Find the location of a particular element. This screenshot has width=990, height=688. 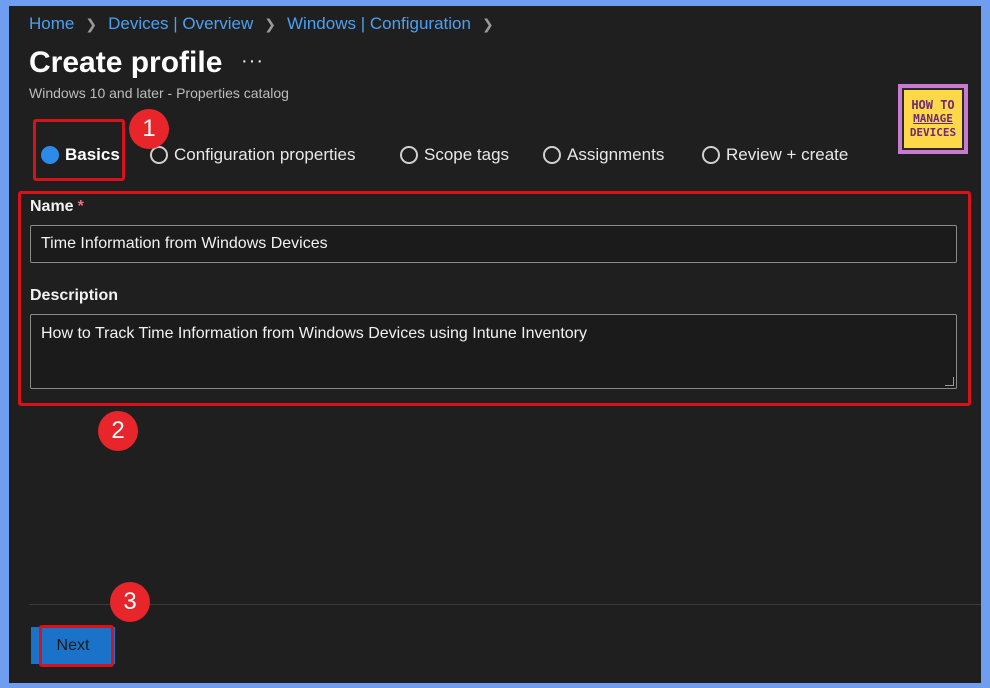

name-field-value: Time Information from Windows Devices is located at coordinates (184, 243).